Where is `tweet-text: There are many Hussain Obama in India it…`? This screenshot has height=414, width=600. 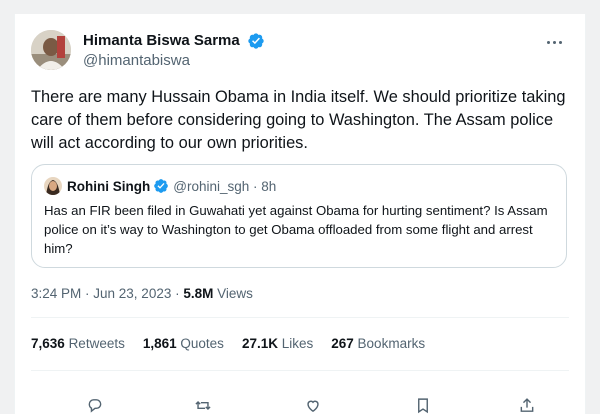
tweet-text: There are many Hussain Obama in India it… is located at coordinates (298, 120).